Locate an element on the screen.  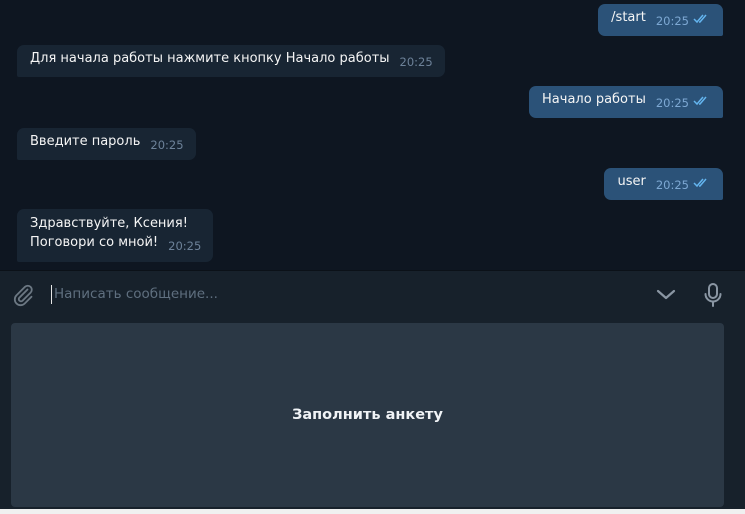
message-outgoing: /start 20:25 is located at coordinates (660, 20).